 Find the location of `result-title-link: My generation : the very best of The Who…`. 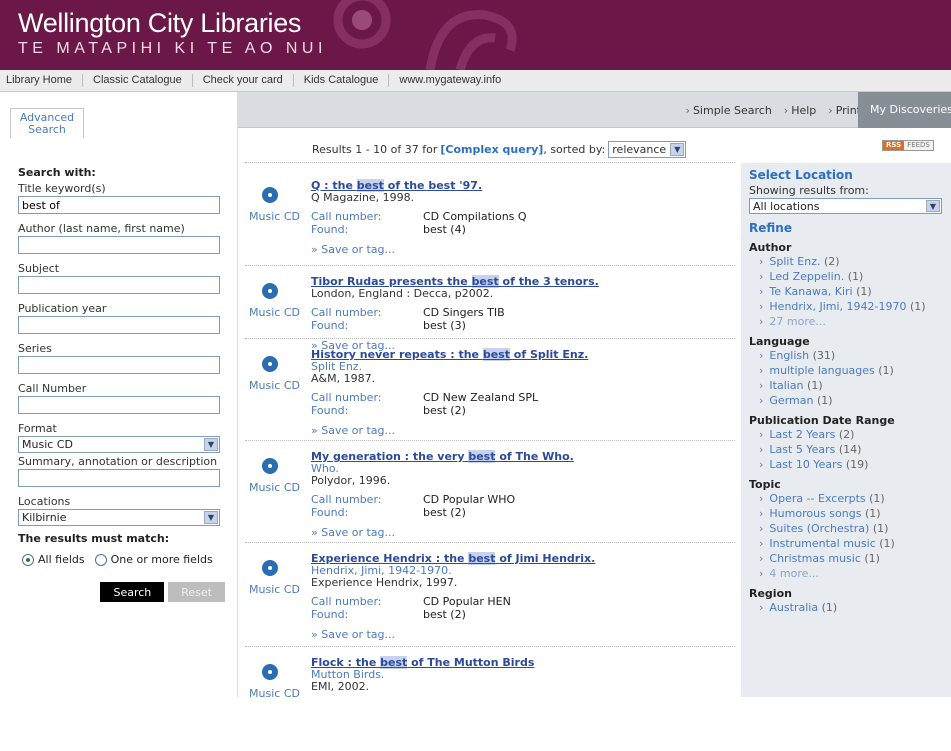

result-title-link: My generation : the very best of The Who… is located at coordinates (467, 456).